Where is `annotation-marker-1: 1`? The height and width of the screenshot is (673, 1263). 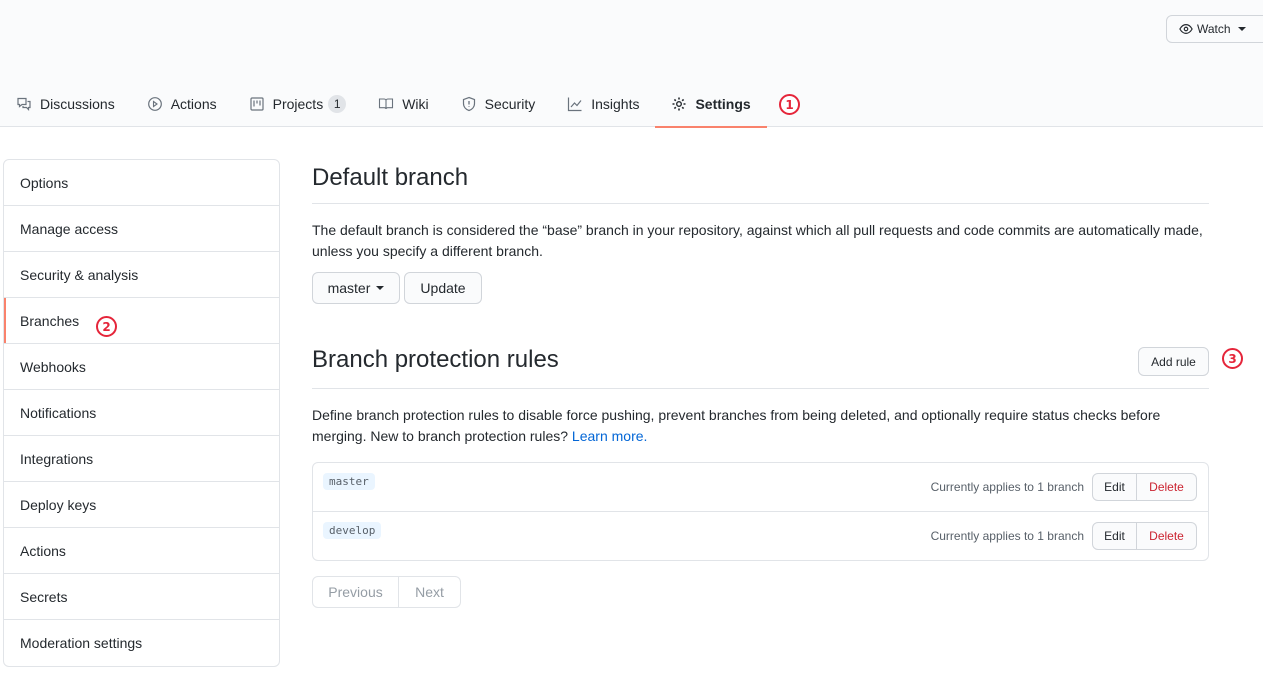
annotation-marker-1: 1 is located at coordinates (789, 104).